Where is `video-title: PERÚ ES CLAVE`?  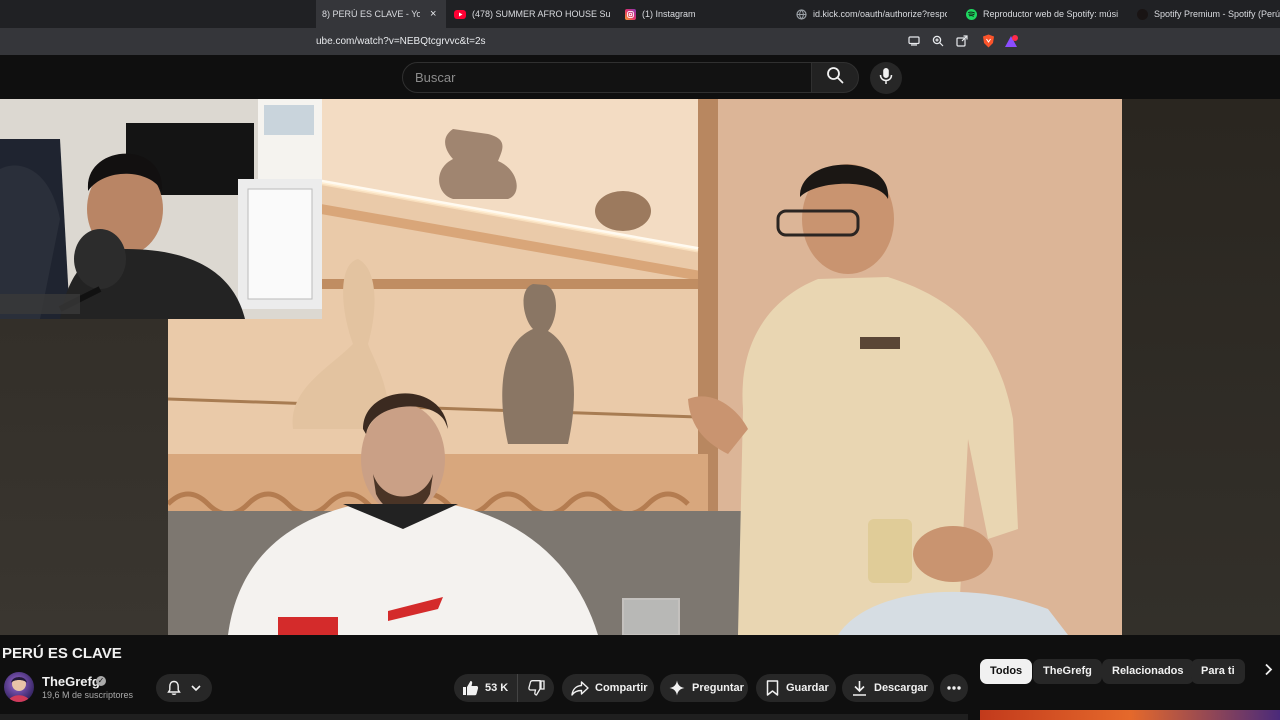
video-title: PERÚ ES CLAVE is located at coordinates (62, 653).